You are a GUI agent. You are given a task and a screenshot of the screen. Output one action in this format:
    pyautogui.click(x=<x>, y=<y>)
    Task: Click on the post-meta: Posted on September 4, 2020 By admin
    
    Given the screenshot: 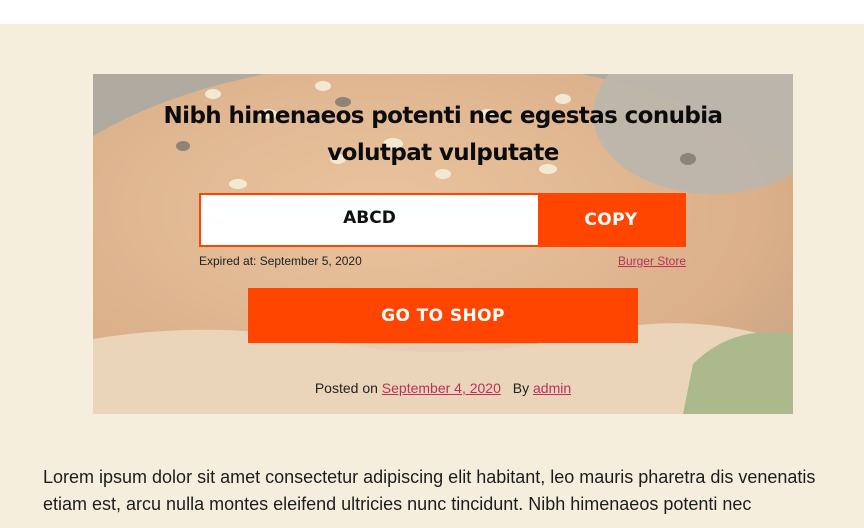 What is the action you would take?
    pyautogui.click(x=443, y=388)
    